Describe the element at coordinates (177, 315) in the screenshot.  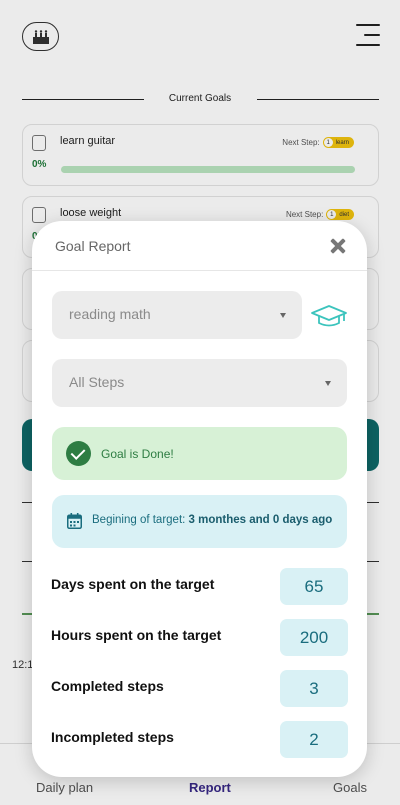
I see `goal-select: reading math` at that location.